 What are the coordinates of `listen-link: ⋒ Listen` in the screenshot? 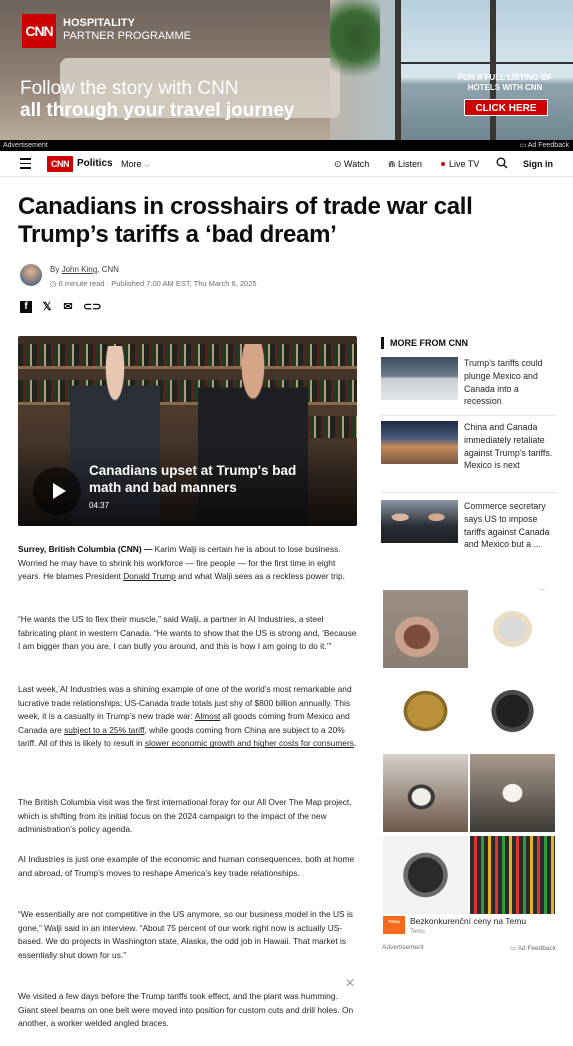 It's located at (405, 164).